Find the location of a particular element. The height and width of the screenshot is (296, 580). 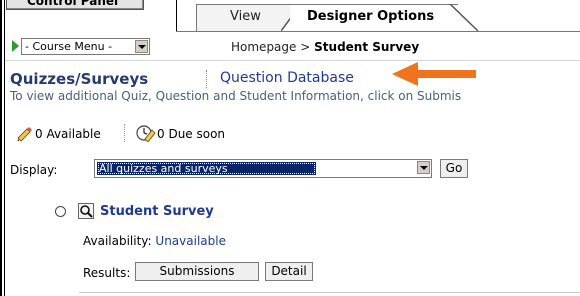

detail-button: Detail is located at coordinates (289, 271).